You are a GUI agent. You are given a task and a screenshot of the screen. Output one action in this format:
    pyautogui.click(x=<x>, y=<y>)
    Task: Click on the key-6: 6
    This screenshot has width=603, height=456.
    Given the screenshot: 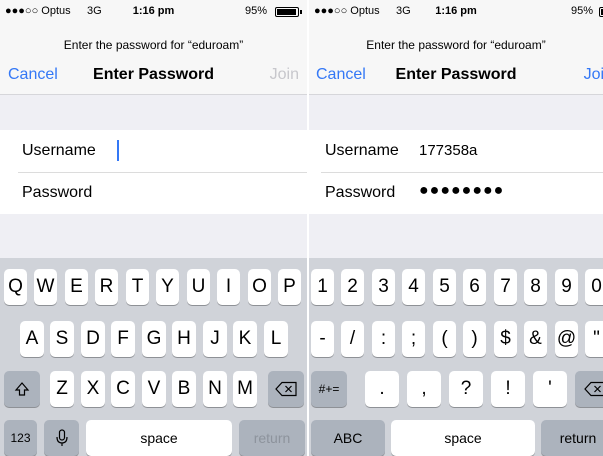 What is the action you would take?
    pyautogui.click(x=474, y=287)
    